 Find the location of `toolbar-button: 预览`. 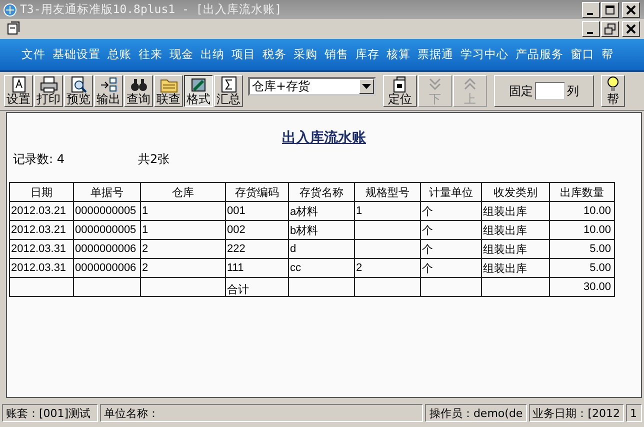

toolbar-button: 预览 is located at coordinates (78, 91).